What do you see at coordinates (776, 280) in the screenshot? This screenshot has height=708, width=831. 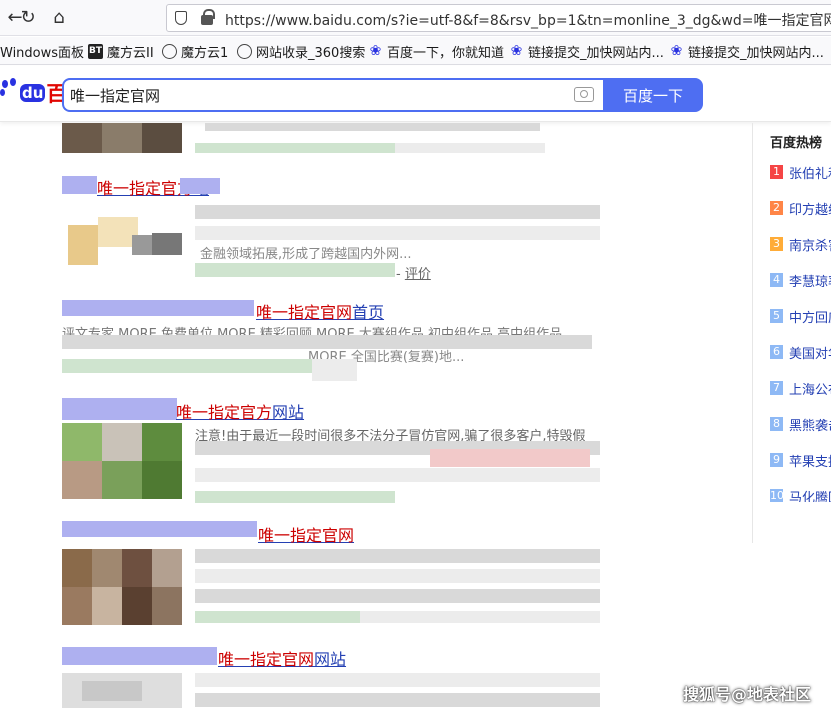 I see `hot-rank-badge: 4` at bounding box center [776, 280].